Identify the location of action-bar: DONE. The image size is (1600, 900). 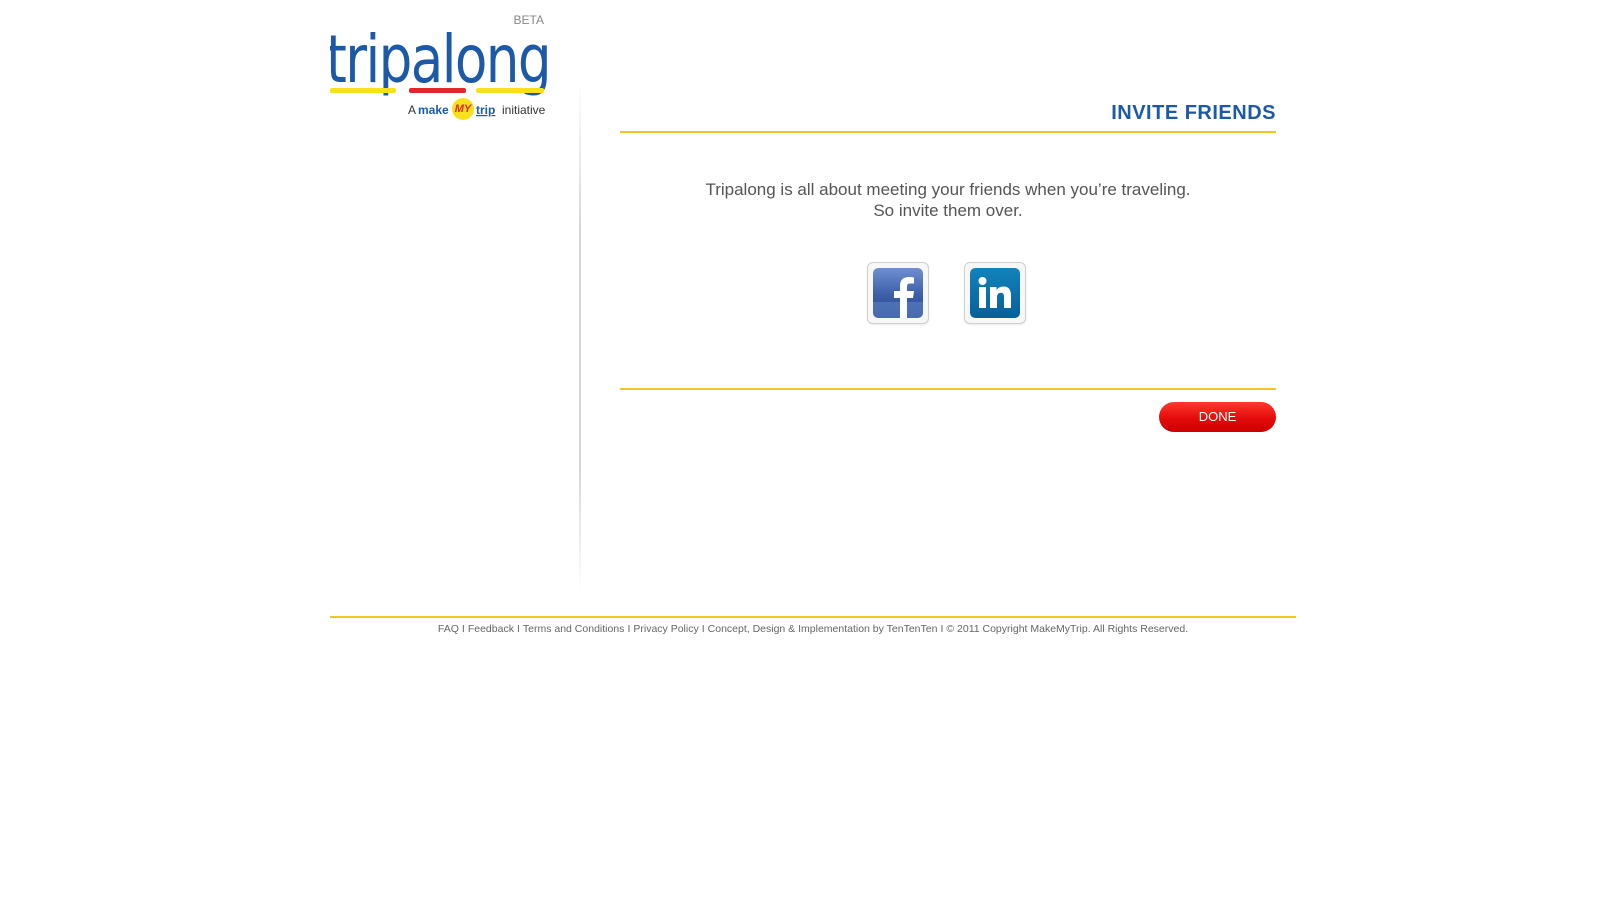
(948, 418).